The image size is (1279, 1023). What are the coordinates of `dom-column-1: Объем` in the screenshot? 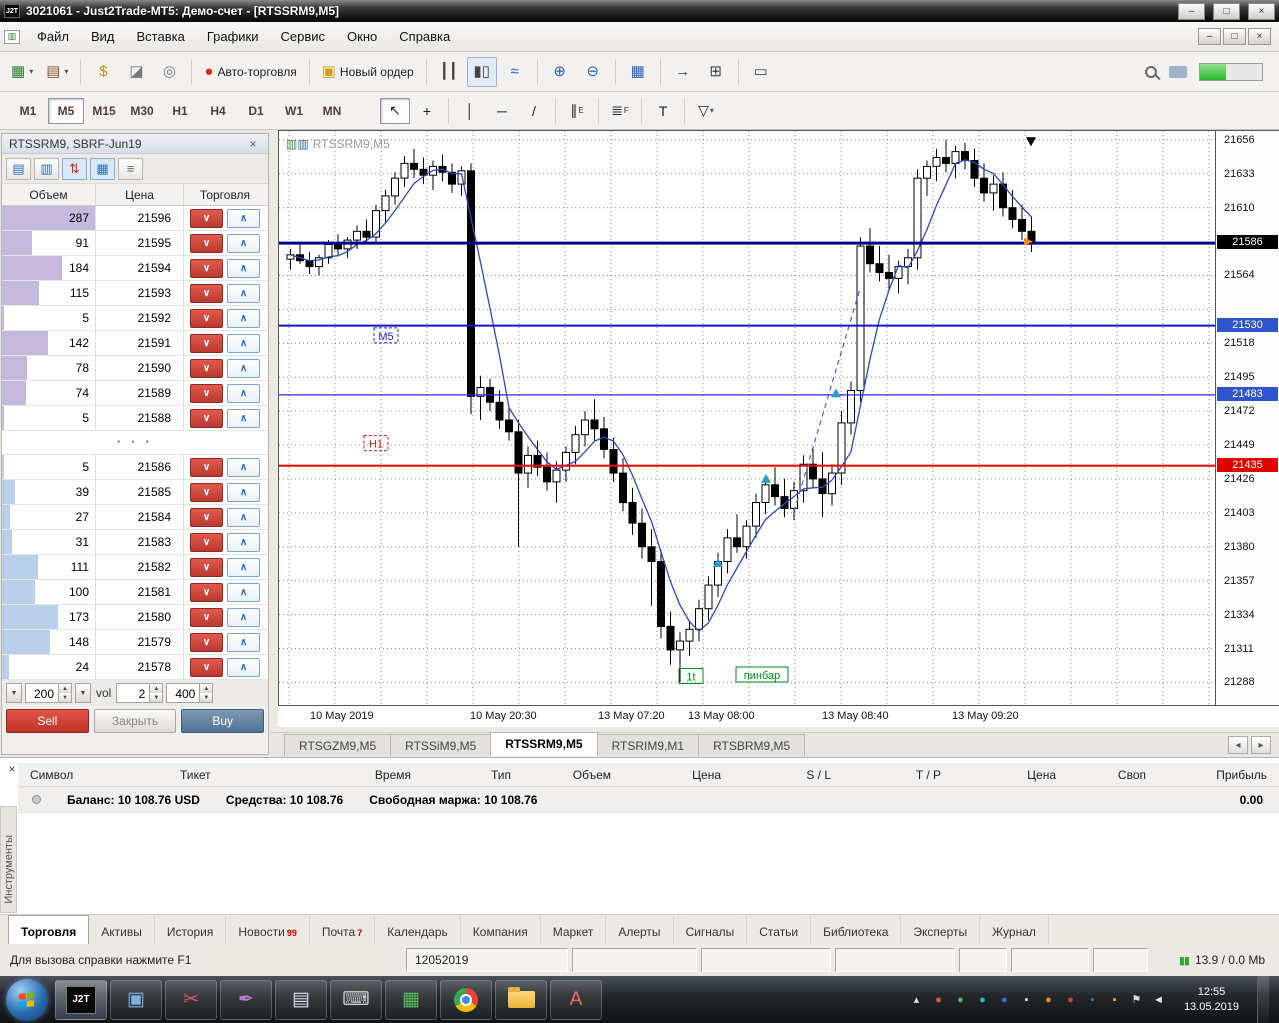 It's located at (49, 194).